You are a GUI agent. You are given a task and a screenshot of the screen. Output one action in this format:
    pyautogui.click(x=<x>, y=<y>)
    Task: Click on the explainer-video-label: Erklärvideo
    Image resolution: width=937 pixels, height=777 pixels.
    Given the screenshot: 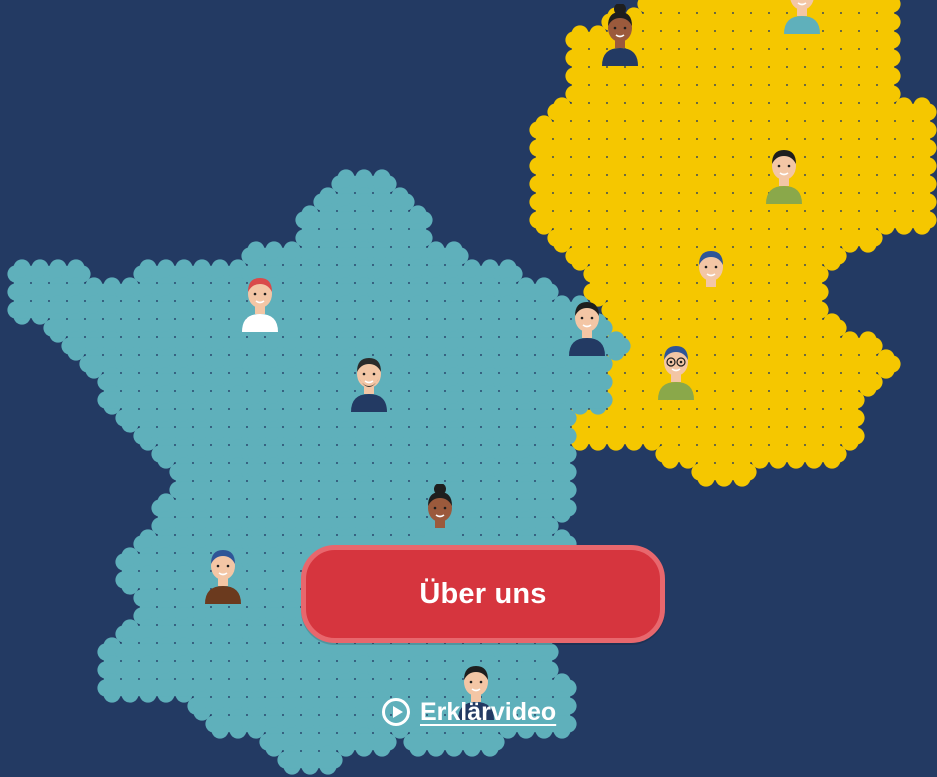 What is the action you would take?
    pyautogui.click(x=488, y=711)
    